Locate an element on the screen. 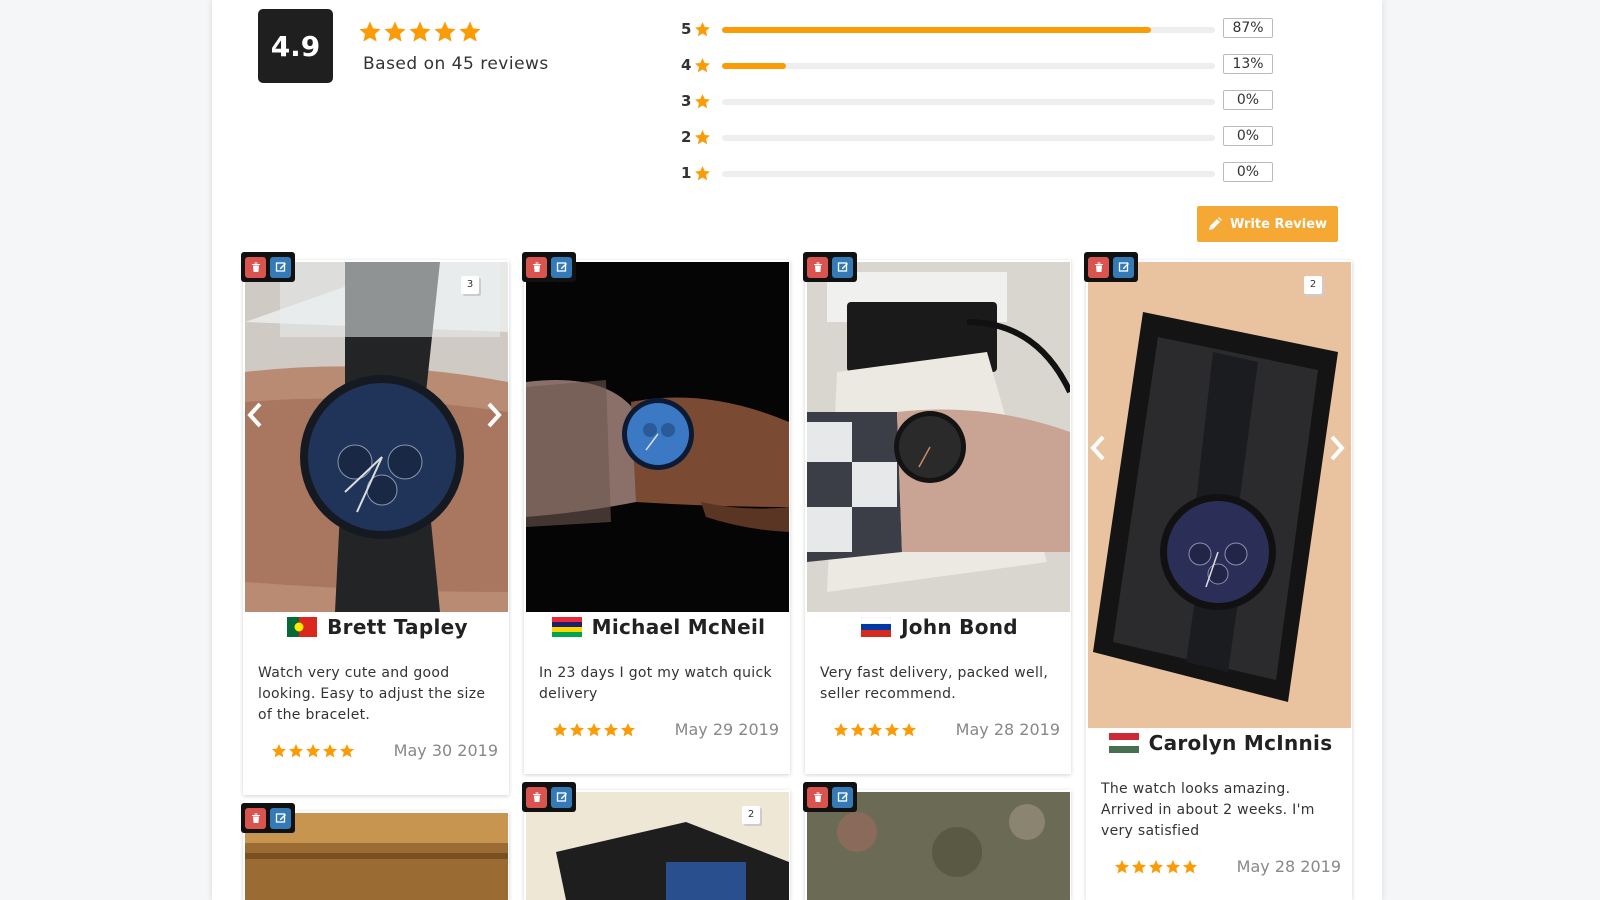 The width and height of the screenshot is (1600, 900). watch-in-box-photo is located at coordinates (1219, 495).